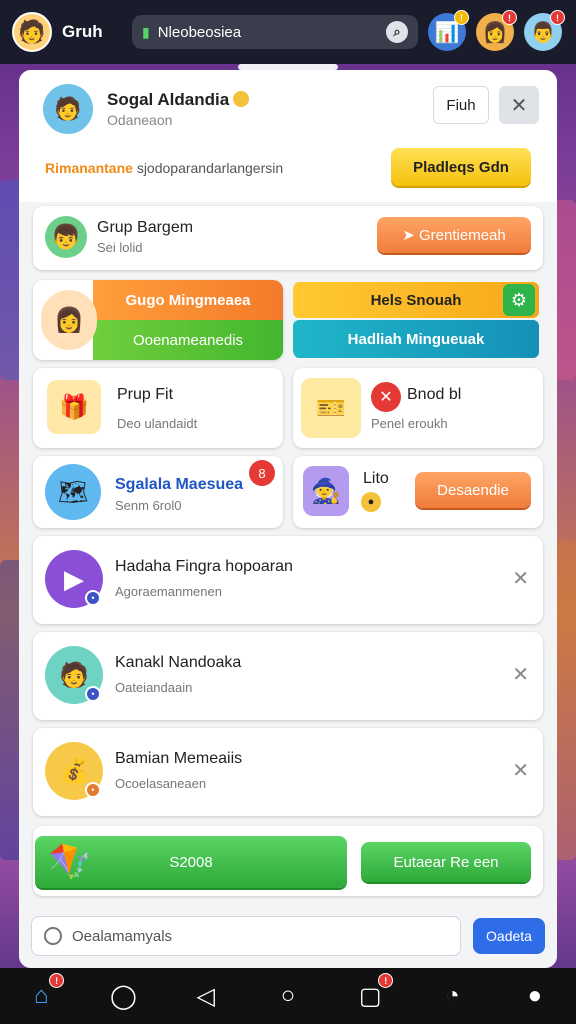  What do you see at coordinates (275, 32) in the screenshot?
I see `search-bar: ▮ Nleobeosiea ⌕` at bounding box center [275, 32].